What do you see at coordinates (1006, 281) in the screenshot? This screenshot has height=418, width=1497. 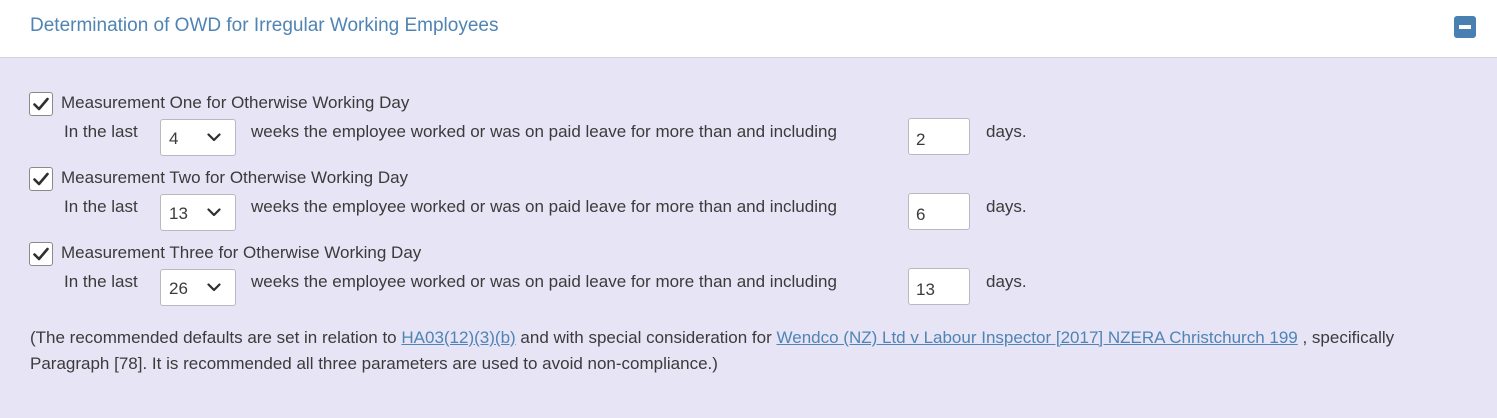 I see `measurement-three-suffix: days.` at bounding box center [1006, 281].